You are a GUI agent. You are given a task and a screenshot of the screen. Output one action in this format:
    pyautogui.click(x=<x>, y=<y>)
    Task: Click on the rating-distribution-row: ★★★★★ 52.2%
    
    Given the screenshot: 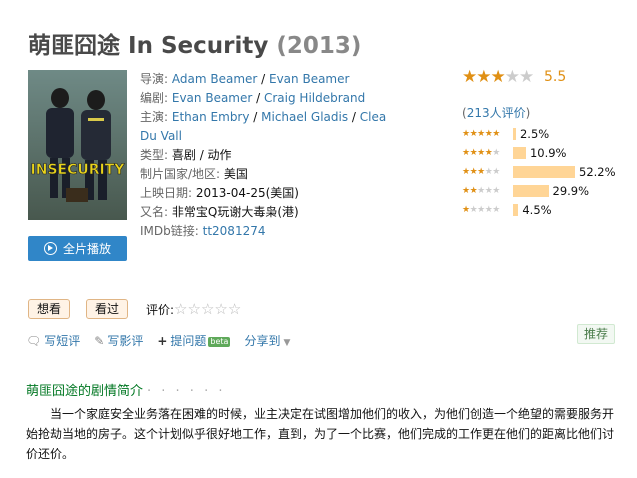 What is the action you would take?
    pyautogui.click(x=542, y=172)
    